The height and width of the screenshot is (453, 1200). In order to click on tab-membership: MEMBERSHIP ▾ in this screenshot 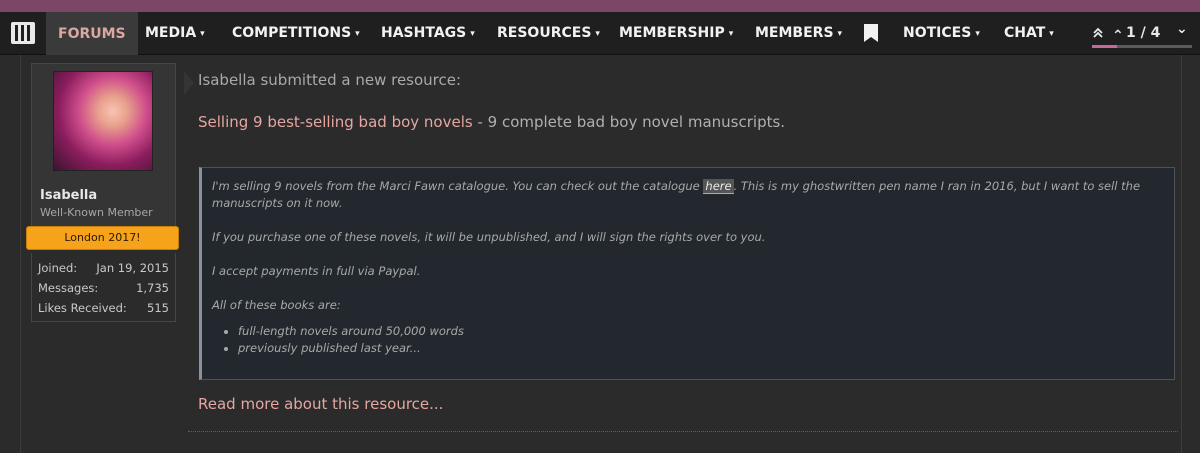, I will do `click(676, 33)`.